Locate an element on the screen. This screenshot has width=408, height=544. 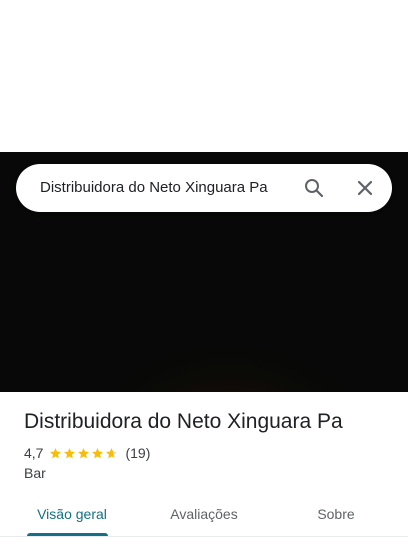
close-icon is located at coordinates (365, 188).